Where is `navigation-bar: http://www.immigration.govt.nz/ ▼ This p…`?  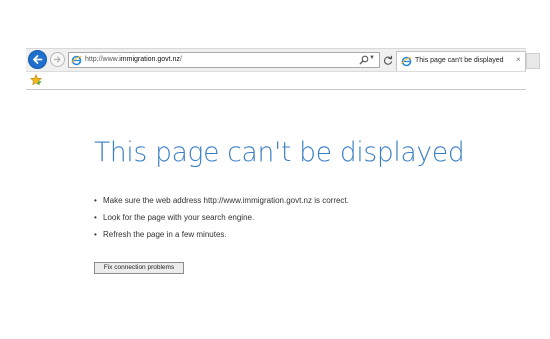 navigation-bar: http://www.immigration.govt.nz/ ▼ This p… is located at coordinates (283, 60).